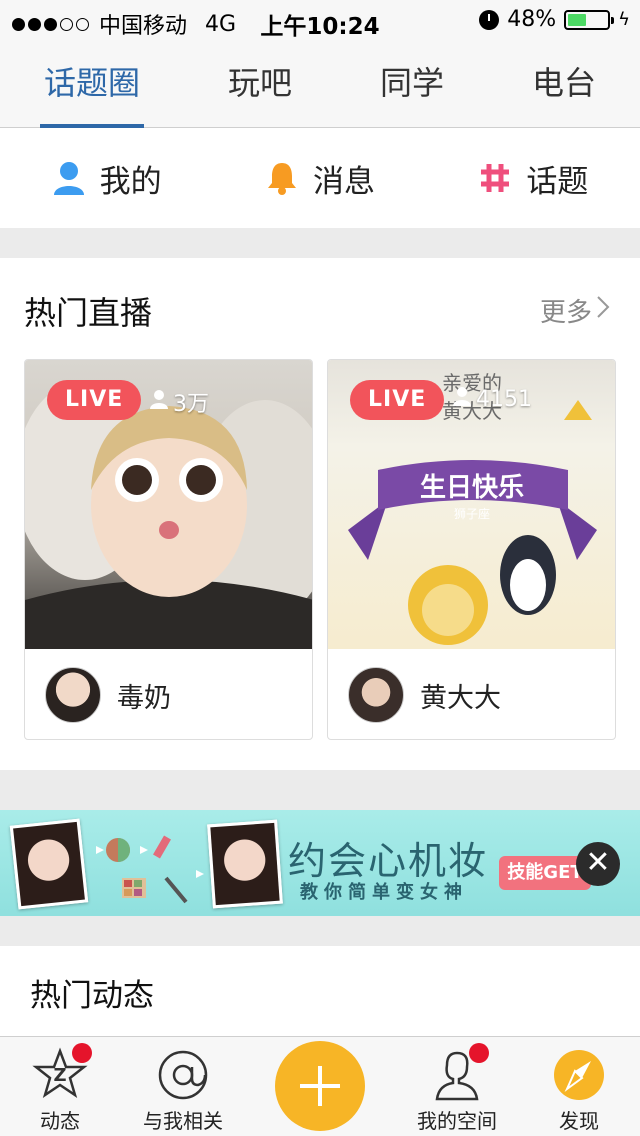  Describe the element at coordinates (460, 698) in the screenshot. I see `streamer-name: 黄大大` at that location.